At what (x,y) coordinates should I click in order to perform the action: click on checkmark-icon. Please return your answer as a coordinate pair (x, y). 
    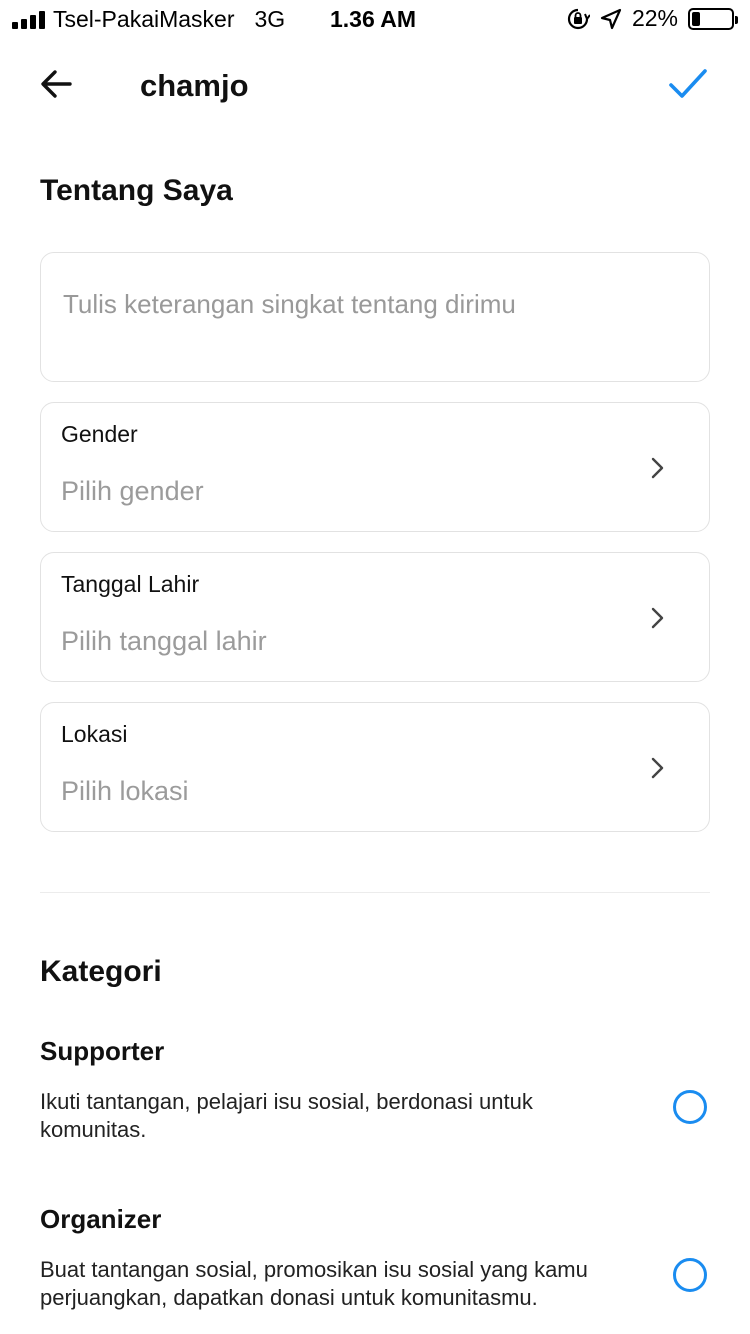
    Looking at the image, I should click on (688, 83).